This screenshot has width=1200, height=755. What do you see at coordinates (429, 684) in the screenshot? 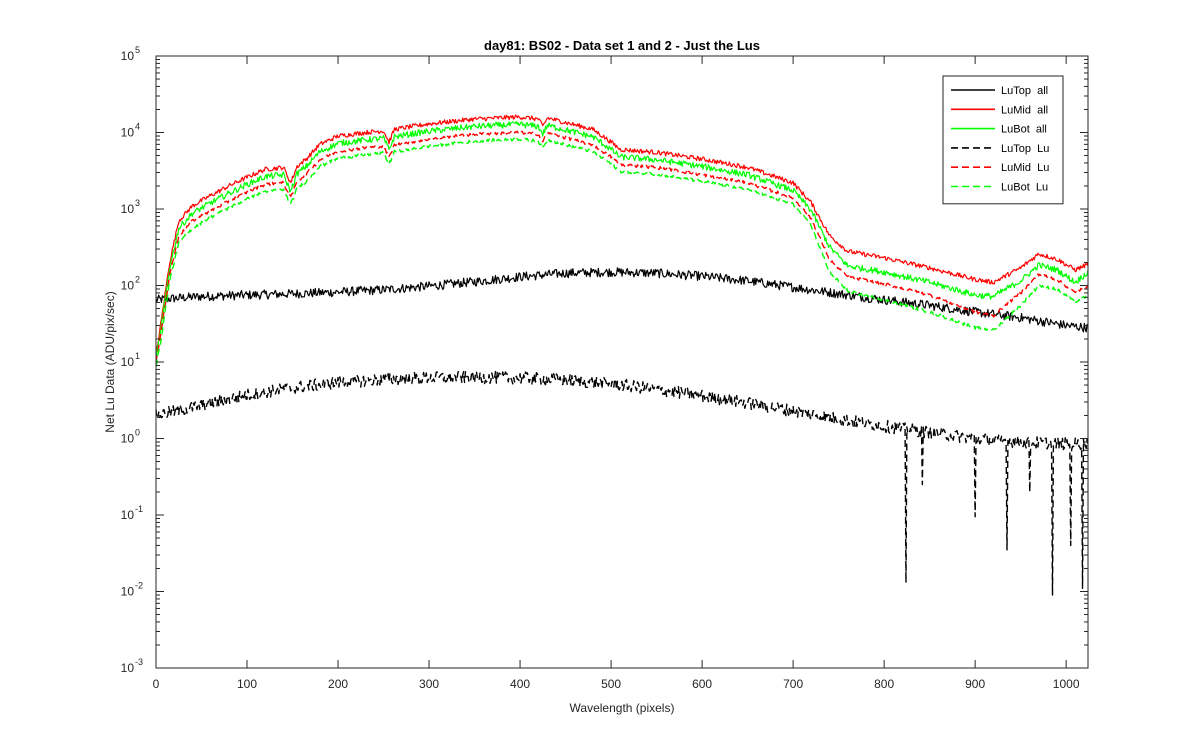
I see `x-tick-label: 300` at bounding box center [429, 684].